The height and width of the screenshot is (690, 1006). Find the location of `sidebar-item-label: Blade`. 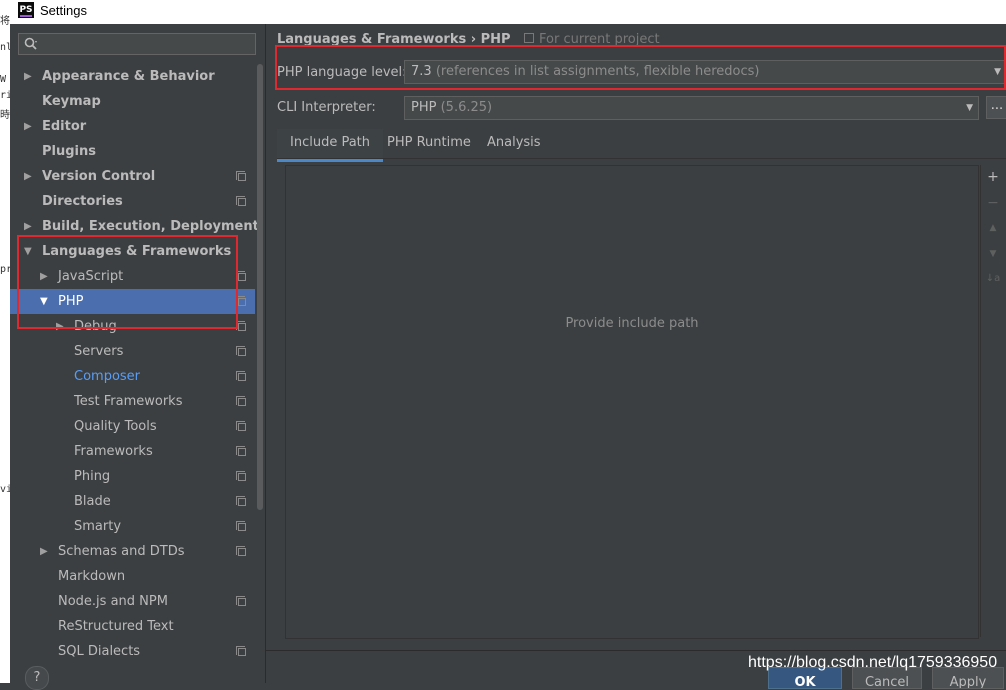

sidebar-item-label: Blade is located at coordinates (92, 501).